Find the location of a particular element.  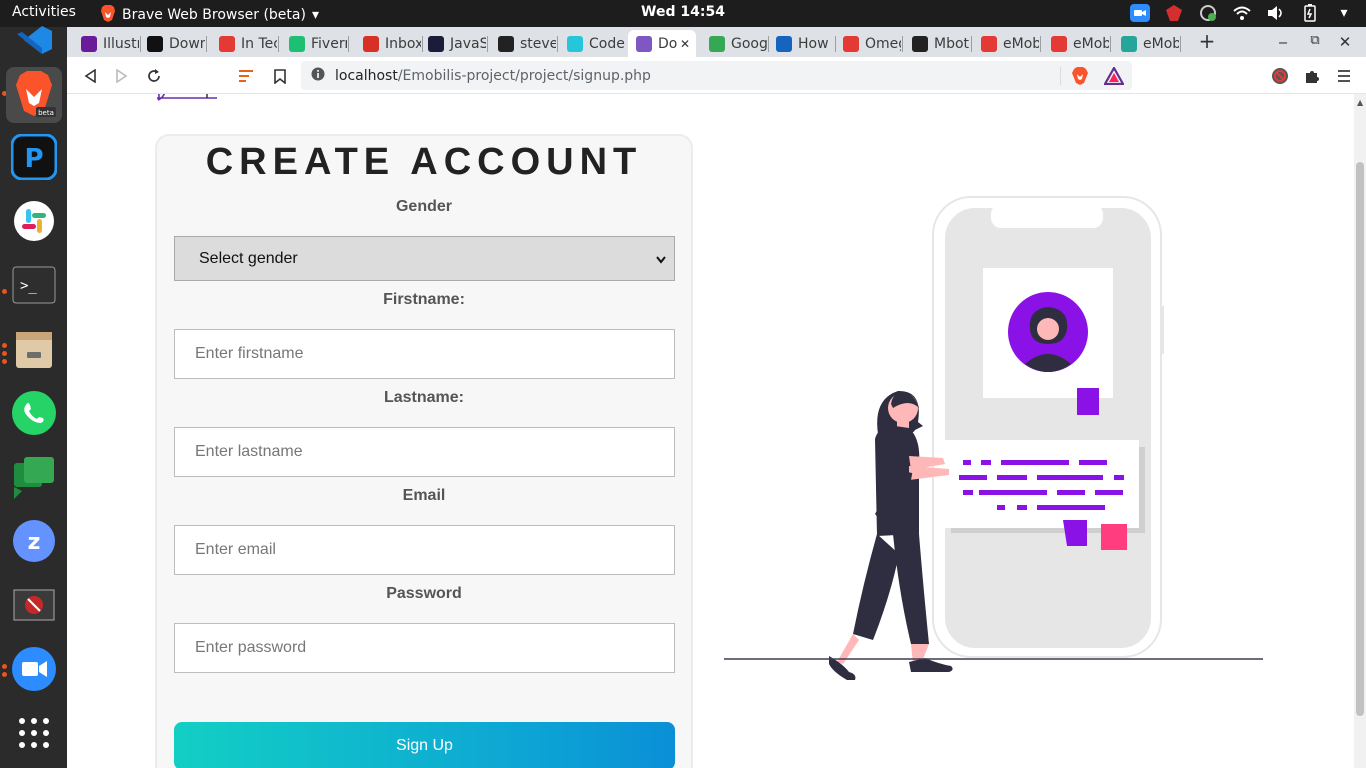

tab-7: steve is located at coordinates (523, 43).